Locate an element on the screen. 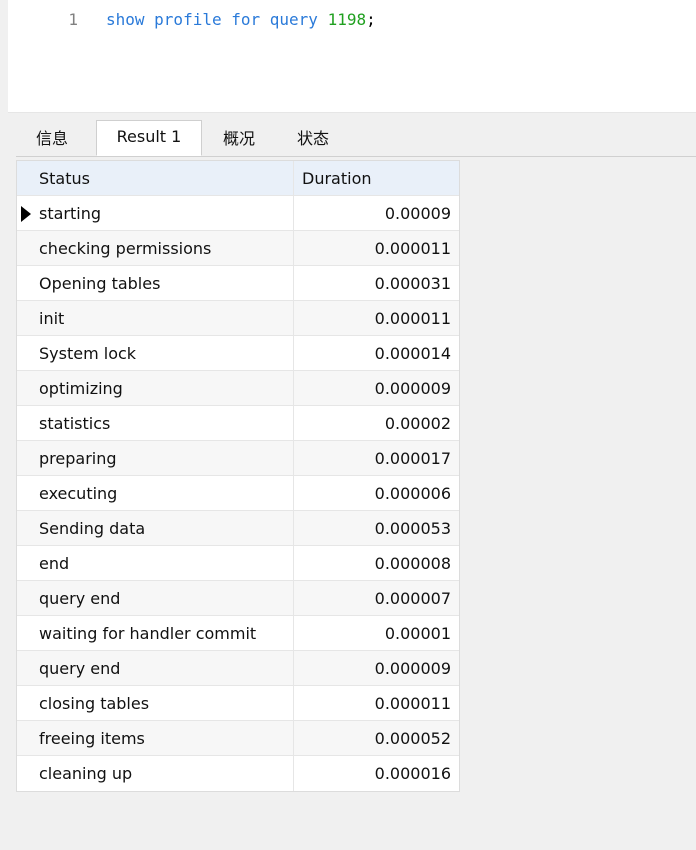 The width and height of the screenshot is (696, 850). table-row: init 0.000011 is located at coordinates (238, 318).